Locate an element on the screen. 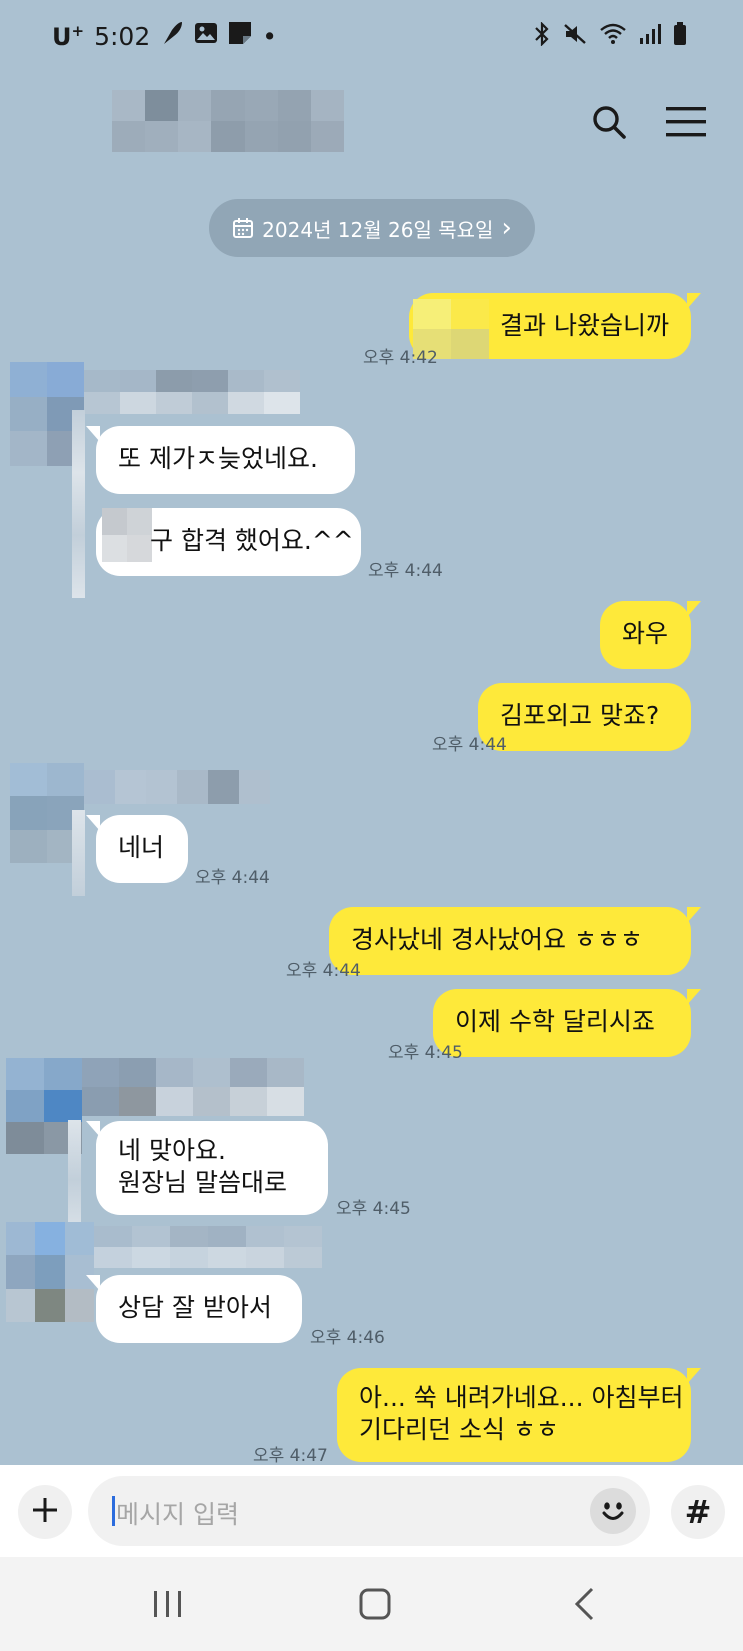 The image size is (743, 1651). message-text-line: 기다리던 소식 ㅎㅎ is located at coordinates (459, 1429).